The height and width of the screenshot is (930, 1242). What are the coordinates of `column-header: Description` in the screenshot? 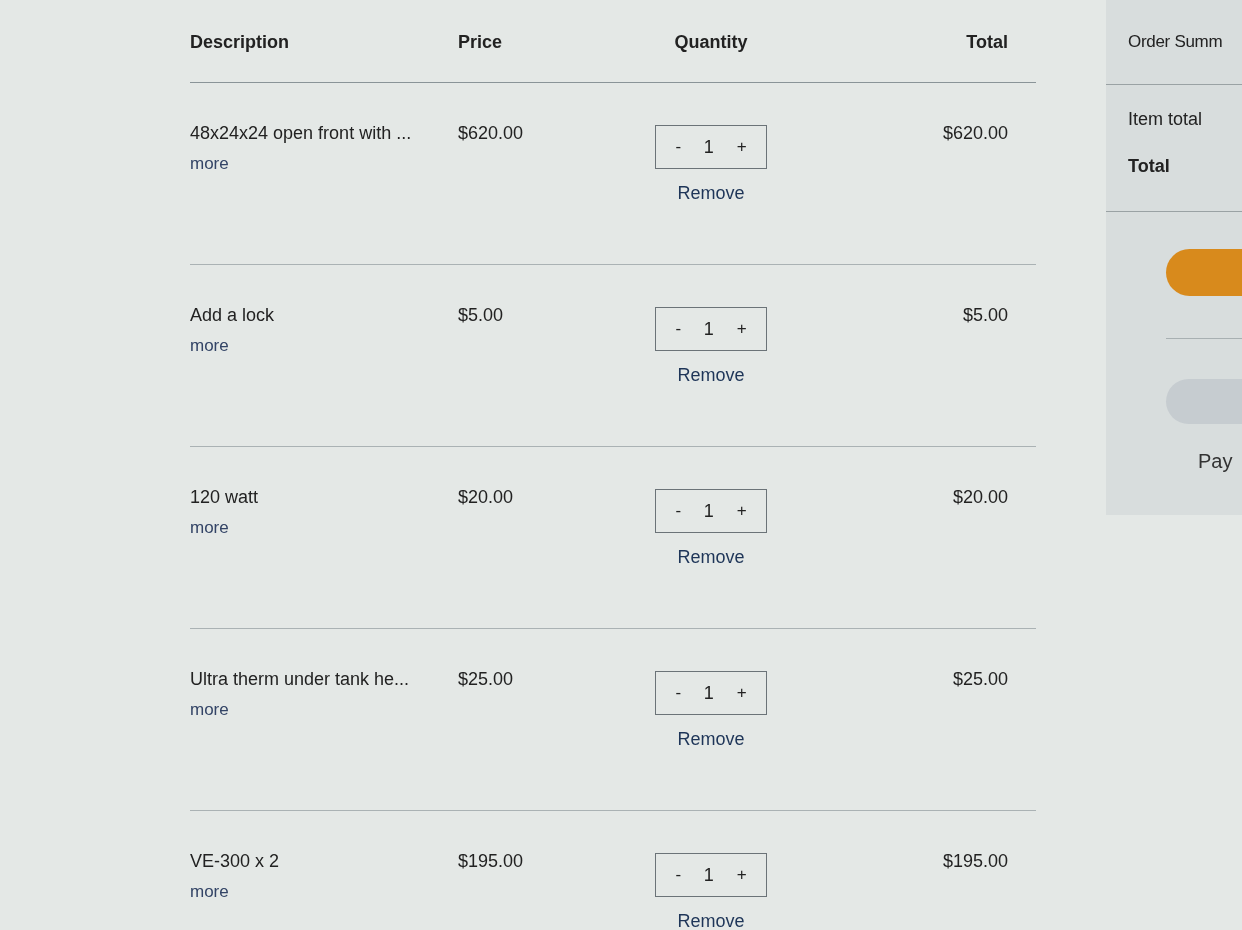 It's located at (240, 41).